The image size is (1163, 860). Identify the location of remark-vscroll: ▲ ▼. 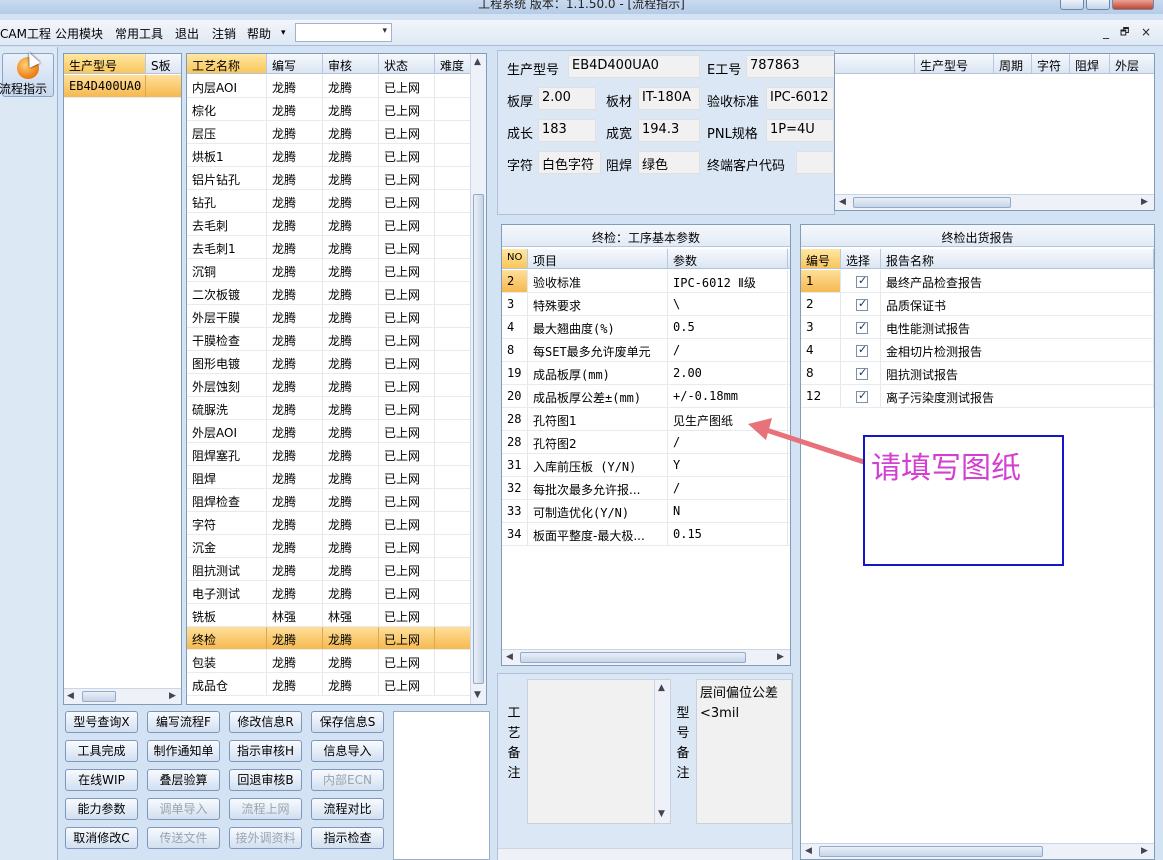
(662, 751).